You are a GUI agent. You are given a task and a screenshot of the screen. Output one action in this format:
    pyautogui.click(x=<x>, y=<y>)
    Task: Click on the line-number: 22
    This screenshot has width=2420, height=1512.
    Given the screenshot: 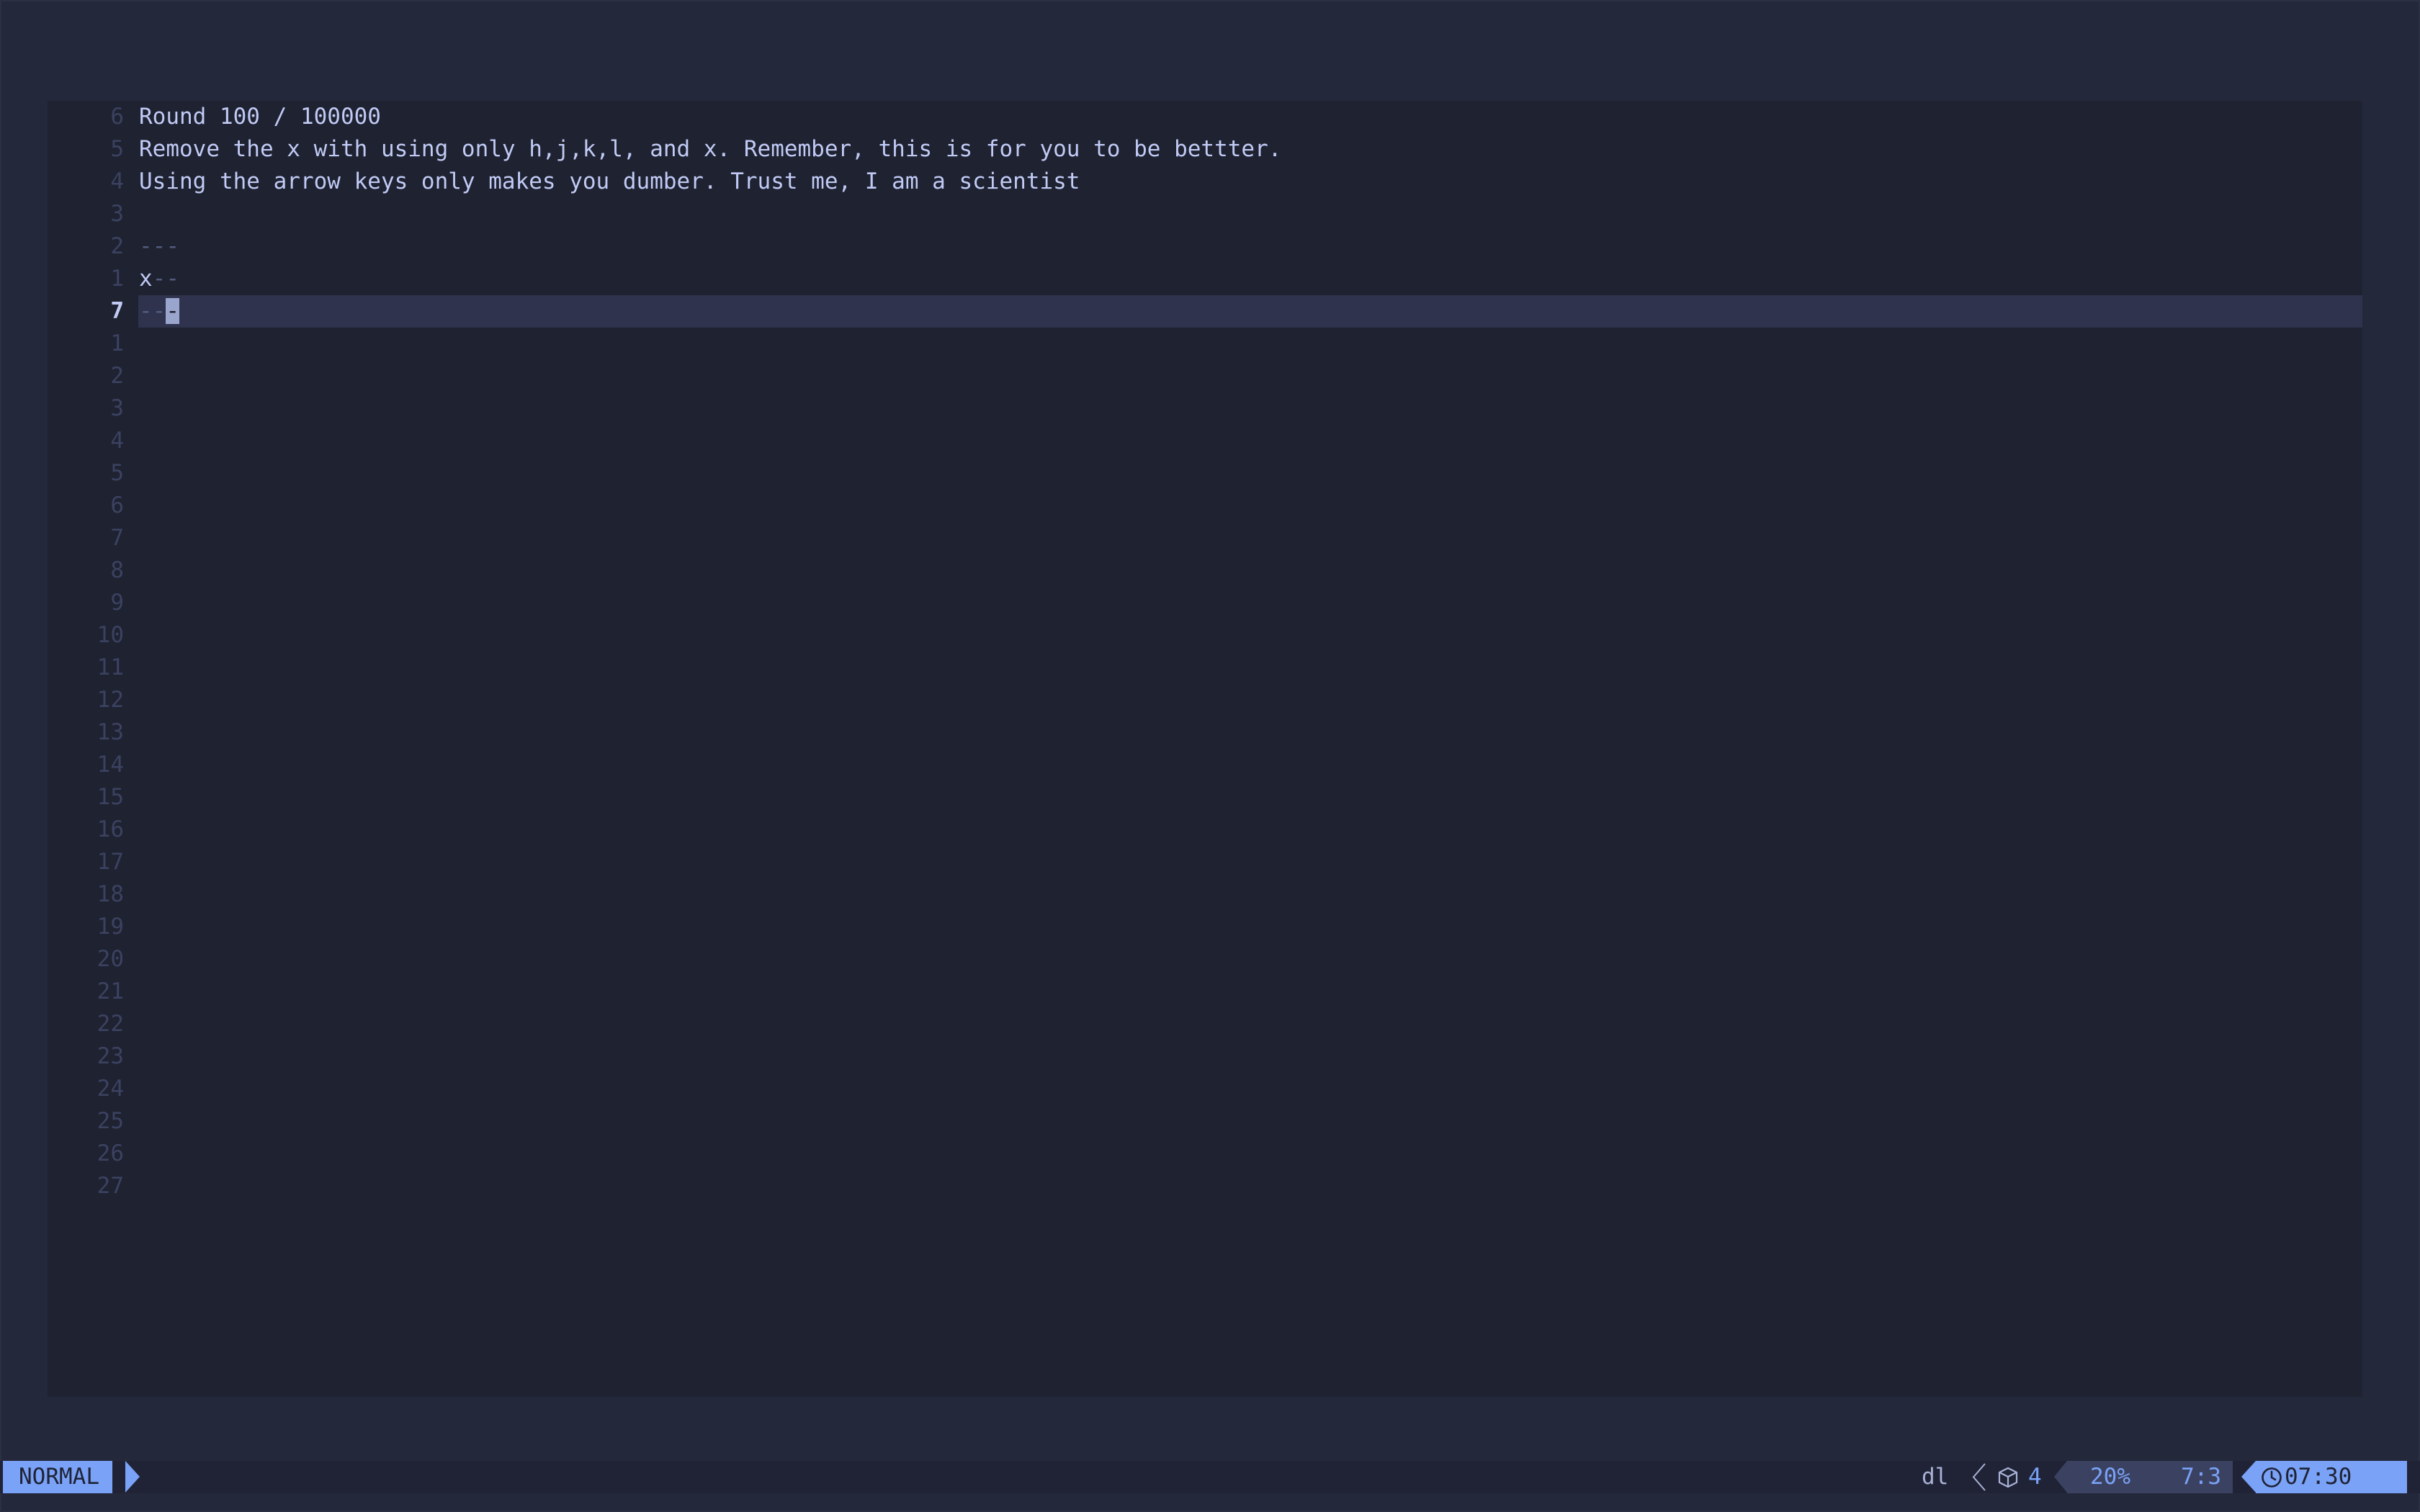 What is the action you would take?
    pyautogui.click(x=110, y=1024)
    